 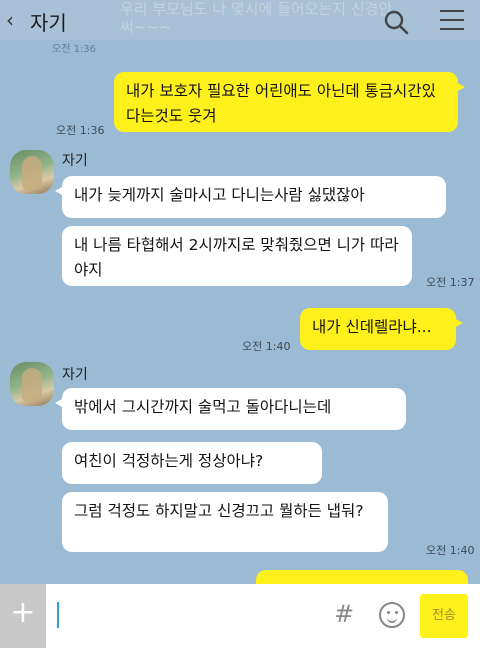 What do you see at coordinates (74, 49) in the screenshot?
I see `partial-timestamp: 오전 1:36` at bounding box center [74, 49].